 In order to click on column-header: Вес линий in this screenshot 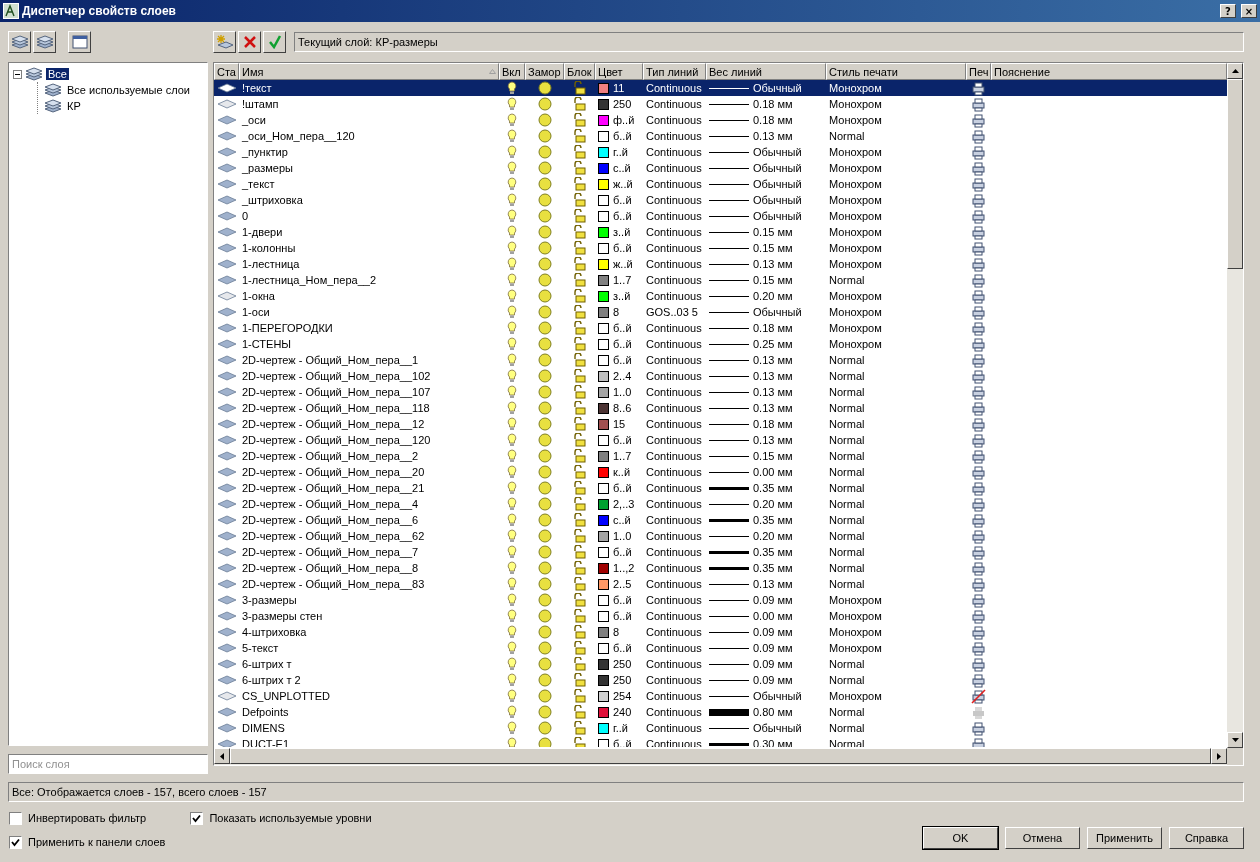, I will do `click(766, 71)`.